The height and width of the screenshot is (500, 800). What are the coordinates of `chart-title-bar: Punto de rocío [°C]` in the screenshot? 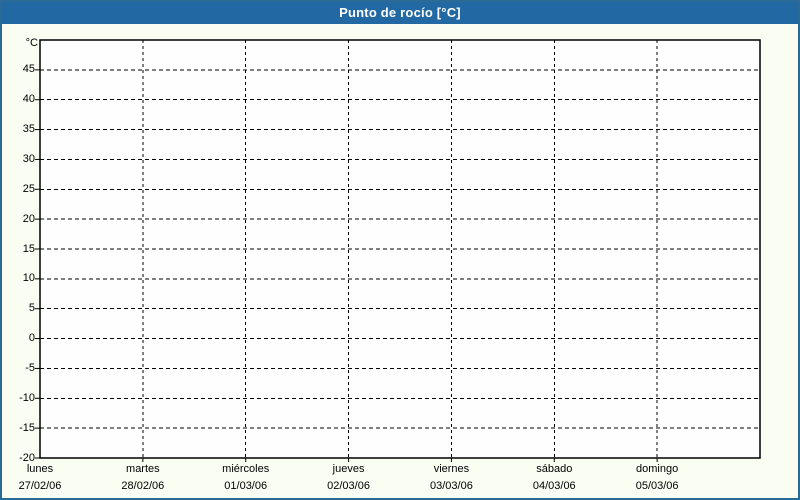 It's located at (400, 12).